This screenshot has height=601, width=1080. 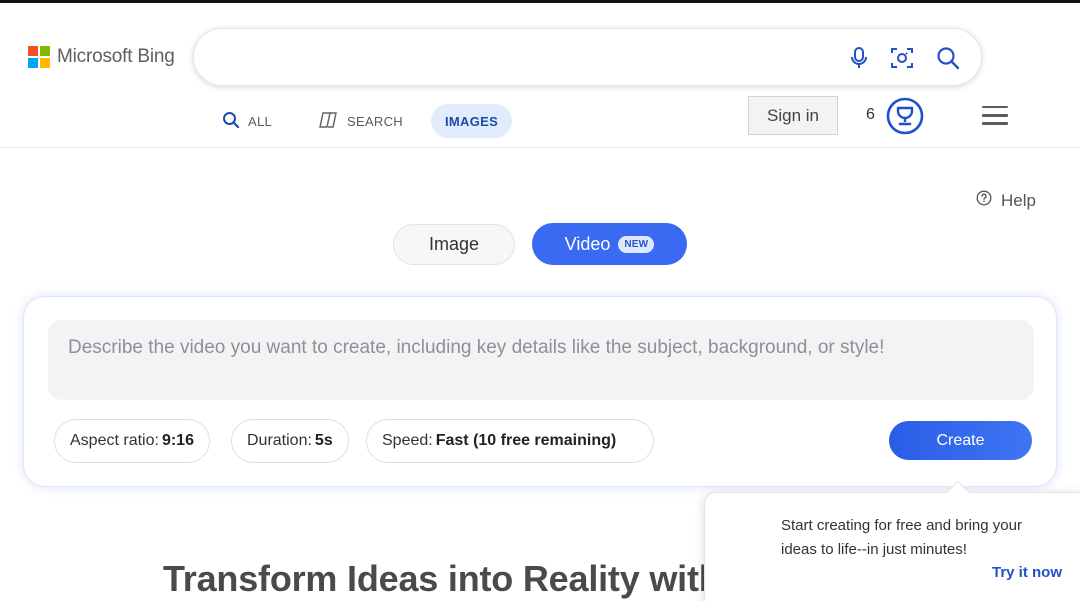 What do you see at coordinates (902, 58) in the screenshot?
I see `visual-search-icon` at bounding box center [902, 58].